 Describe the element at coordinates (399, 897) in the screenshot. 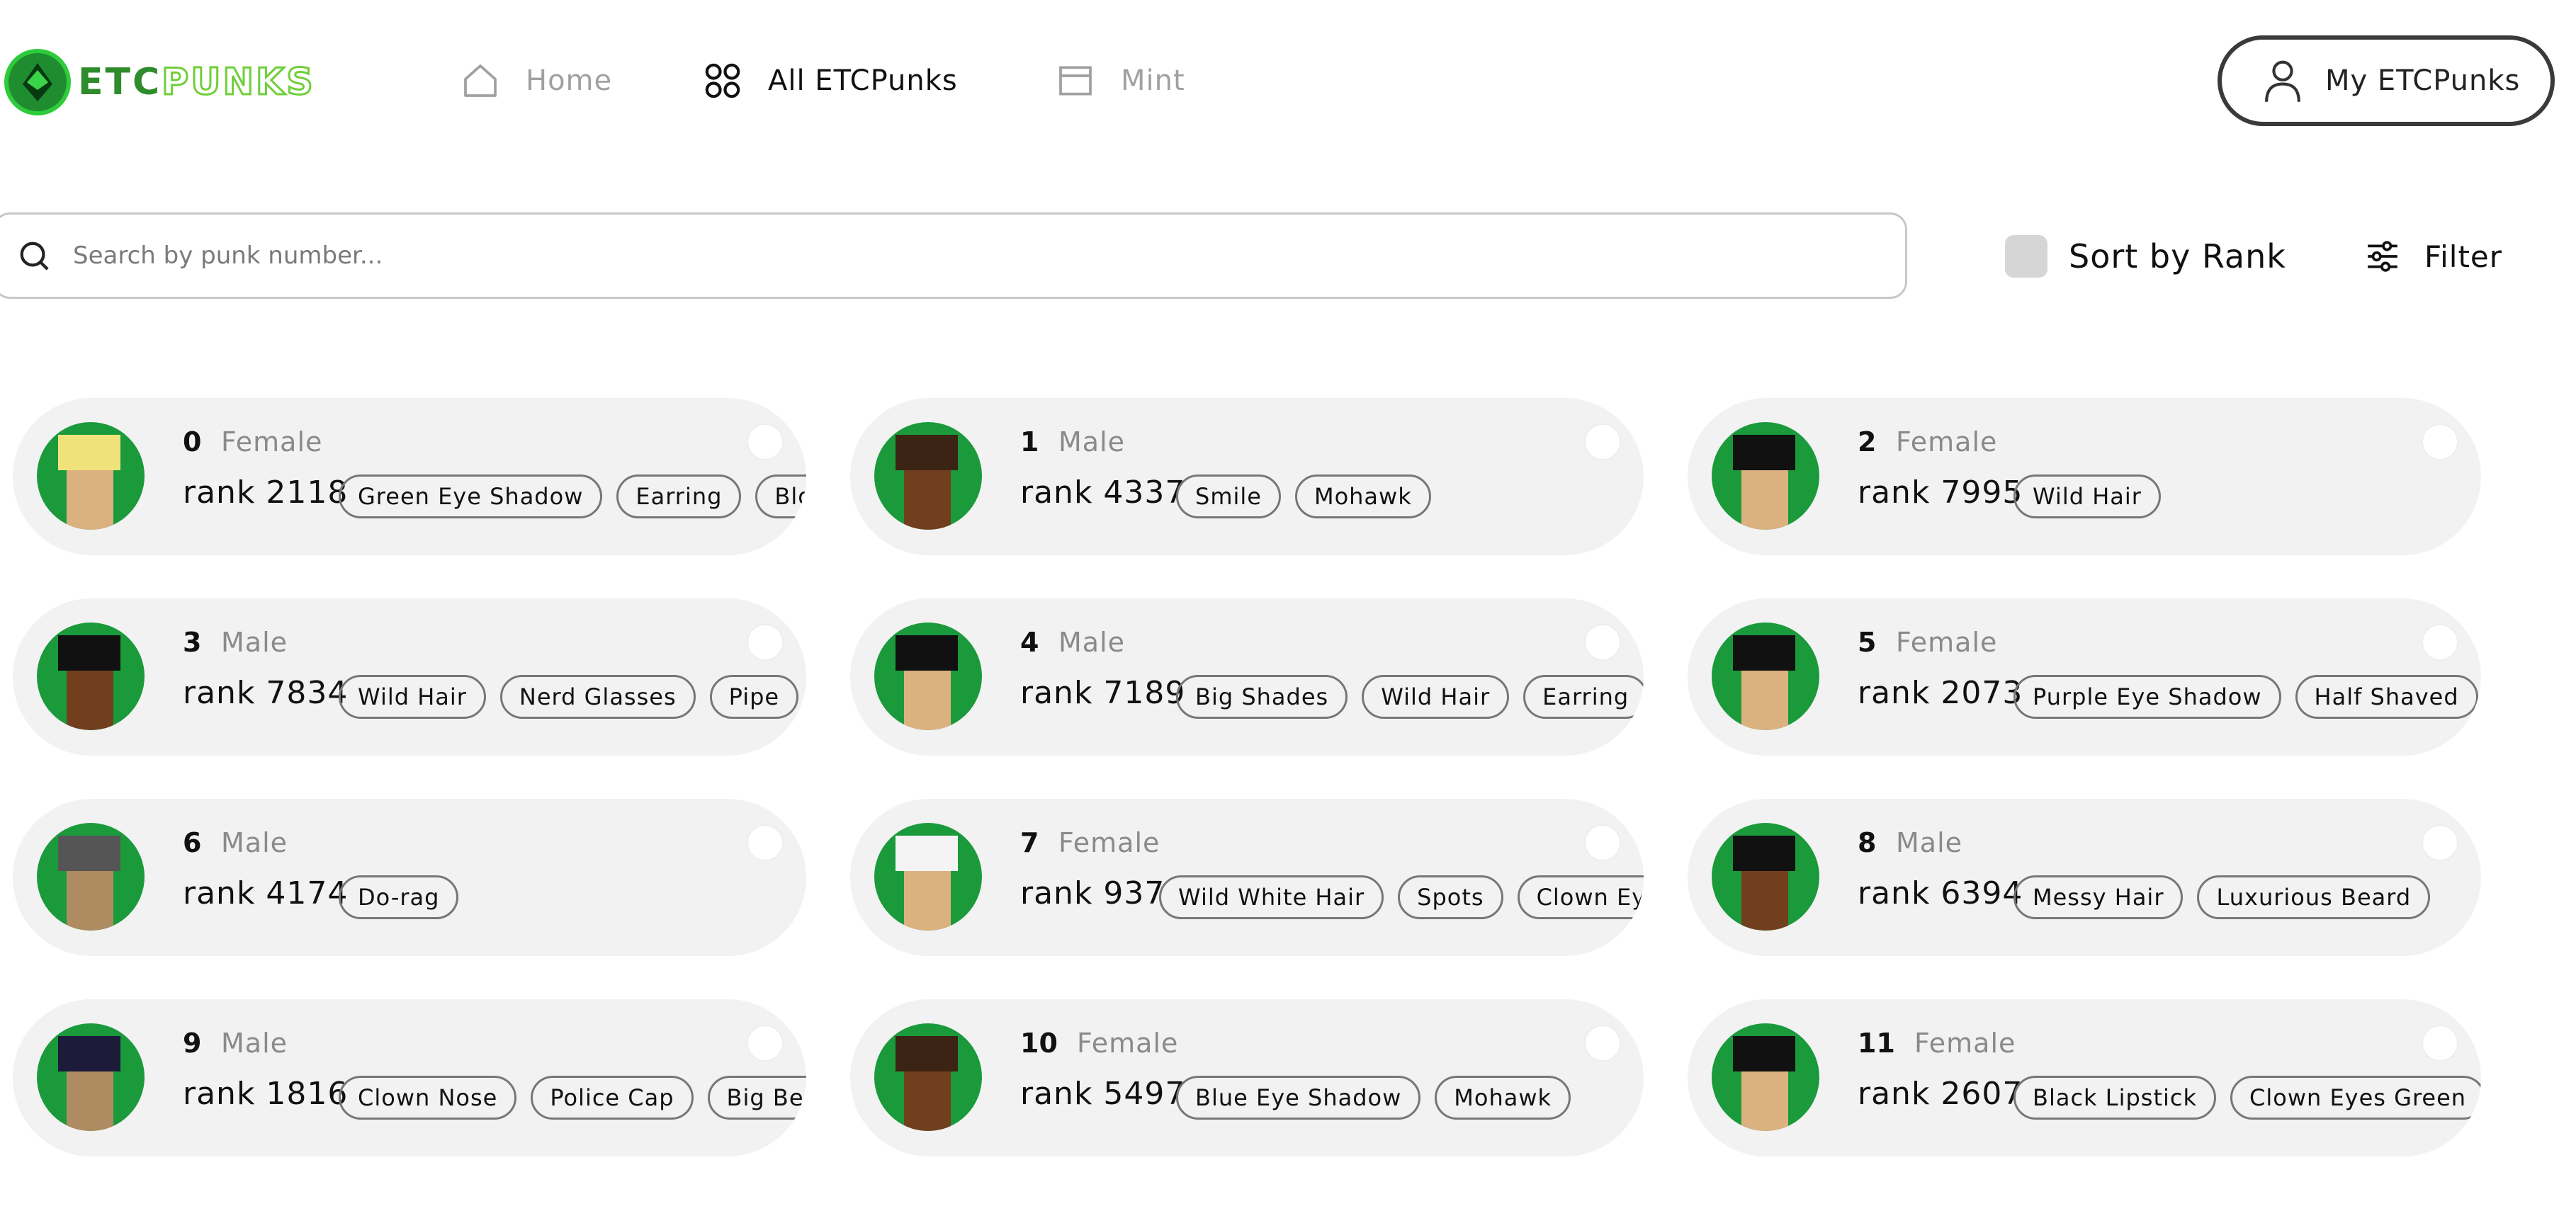

I see `trait-tag: Do-rag` at that location.